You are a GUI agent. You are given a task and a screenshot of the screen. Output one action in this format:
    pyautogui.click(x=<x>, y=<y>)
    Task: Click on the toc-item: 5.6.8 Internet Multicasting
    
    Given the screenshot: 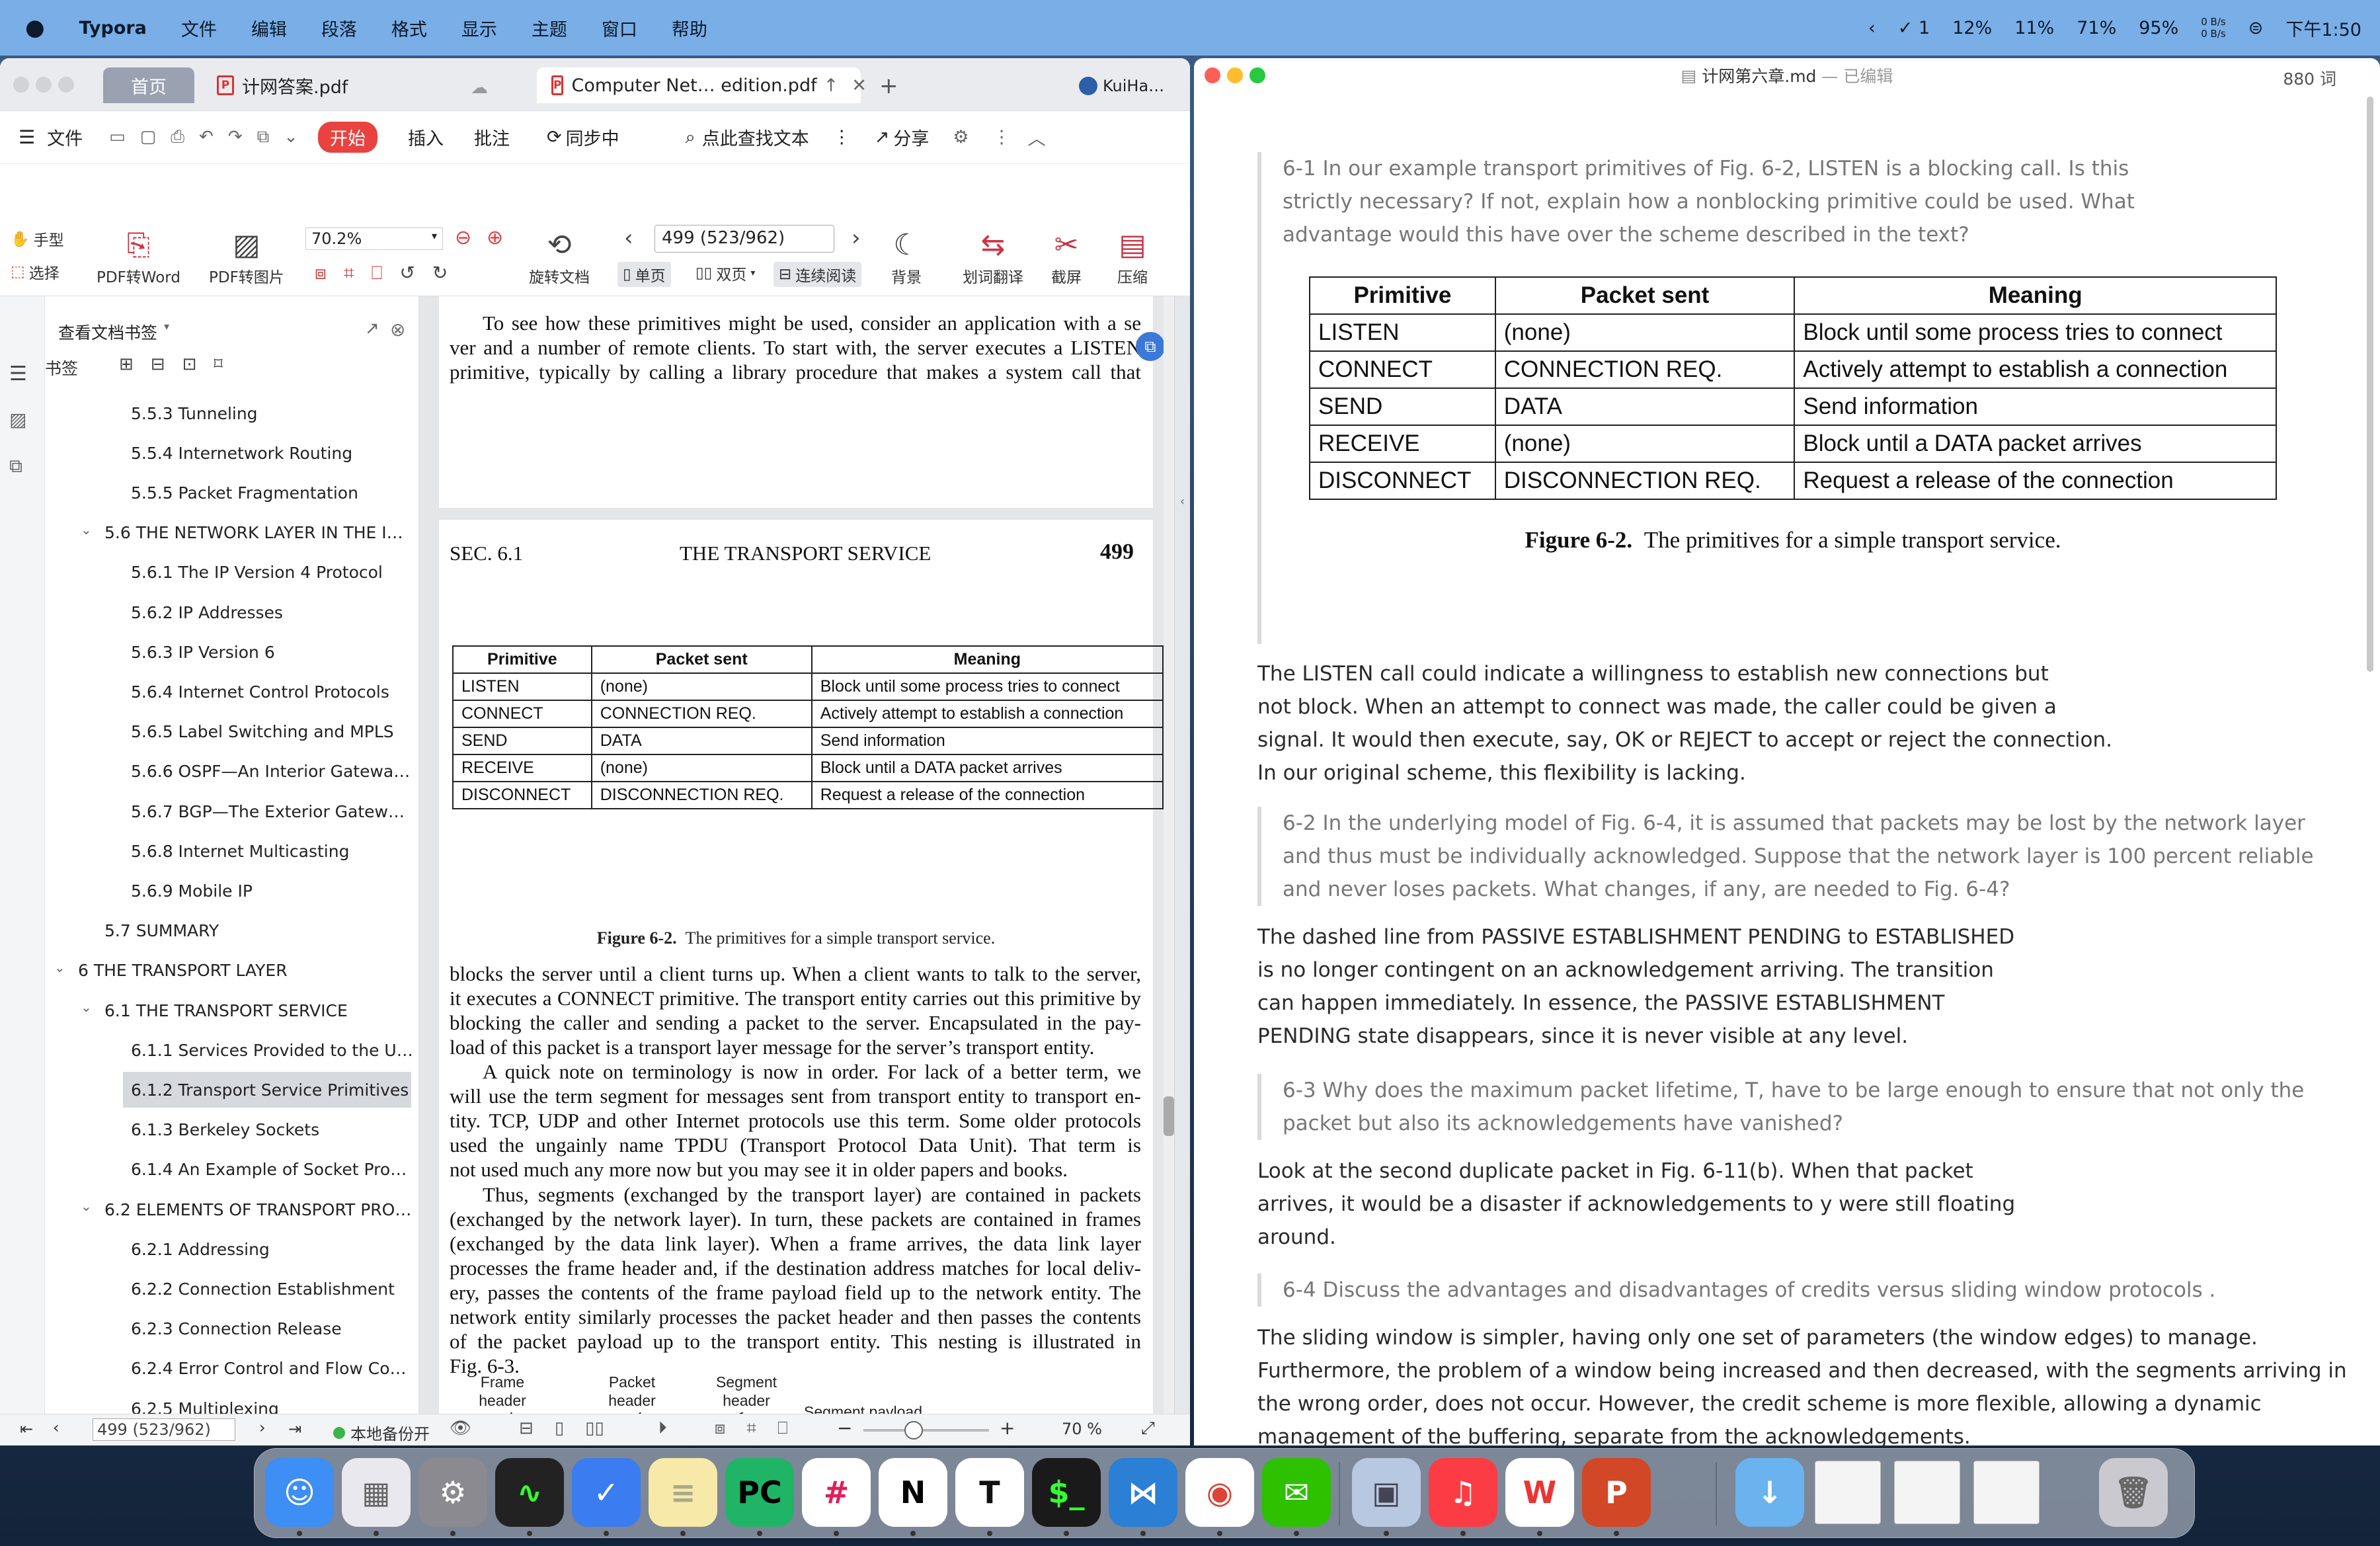 What is the action you would take?
    pyautogui.click(x=267, y=851)
    